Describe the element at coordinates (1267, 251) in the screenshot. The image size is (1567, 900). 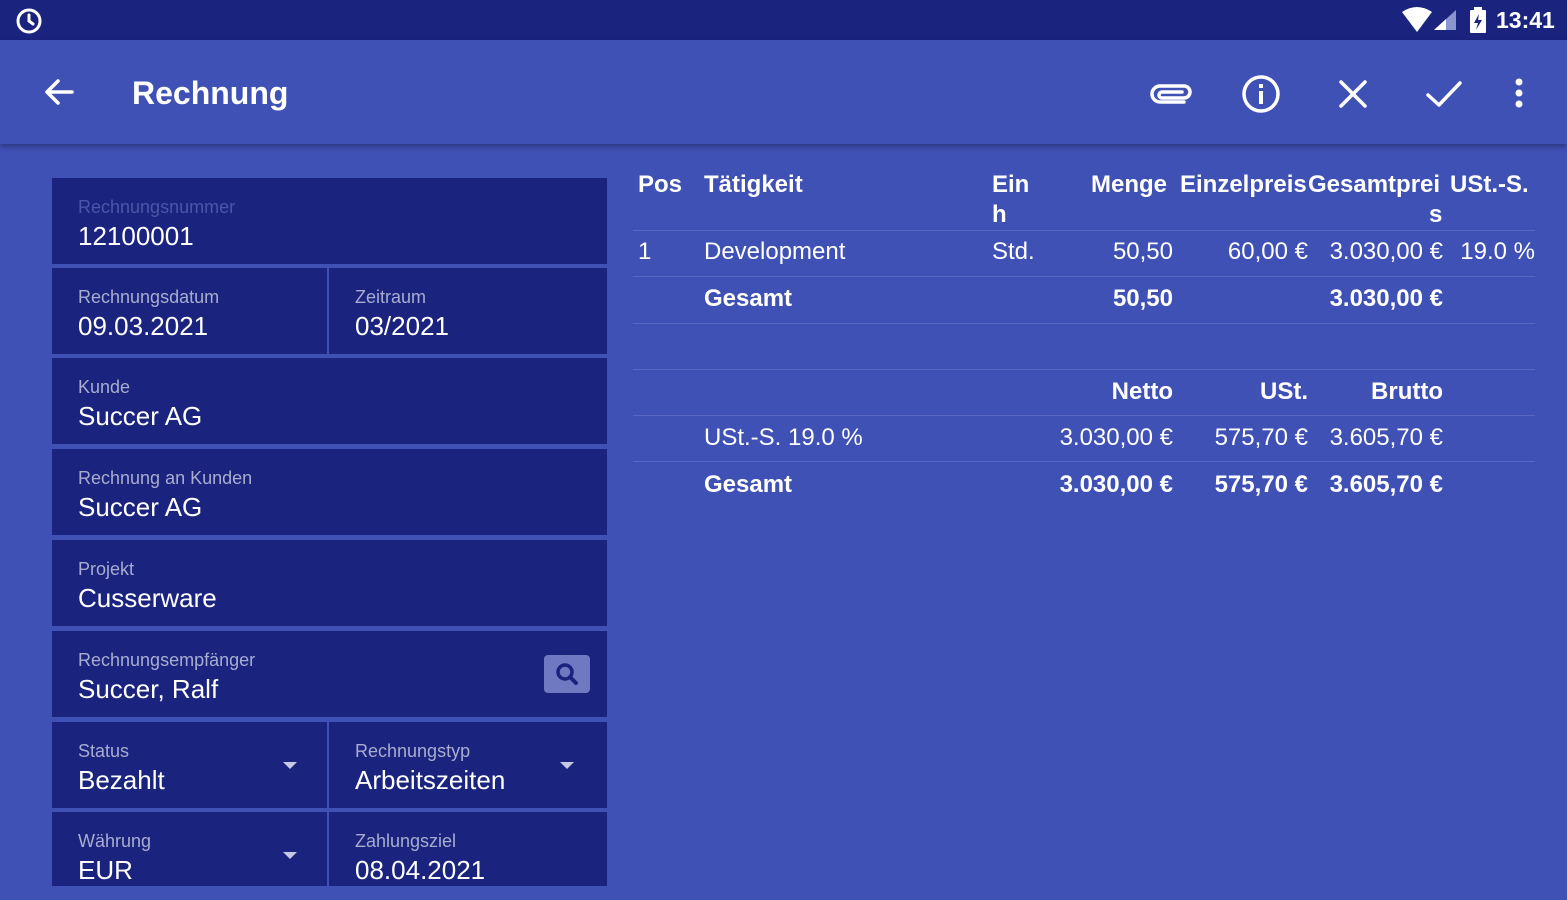
I see `row-unit-price: 60,00 €` at that location.